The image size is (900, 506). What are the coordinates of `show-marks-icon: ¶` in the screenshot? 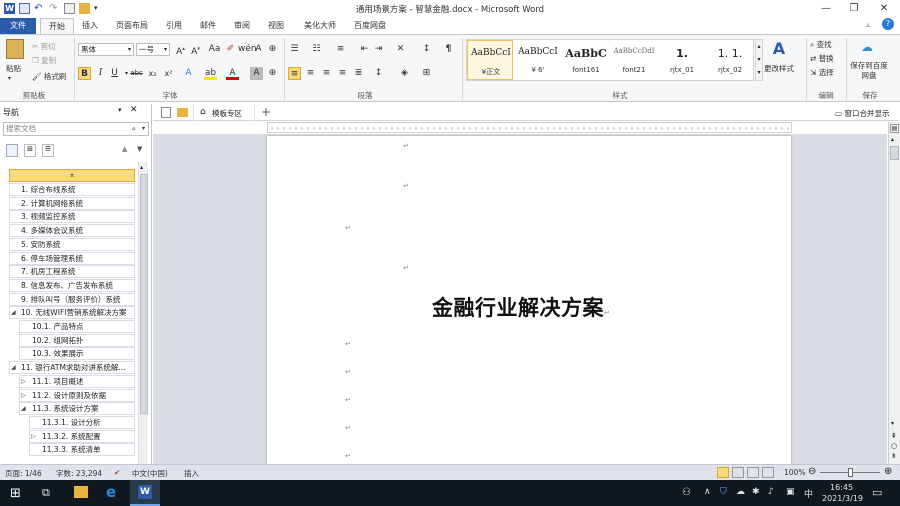 It's located at (448, 49).